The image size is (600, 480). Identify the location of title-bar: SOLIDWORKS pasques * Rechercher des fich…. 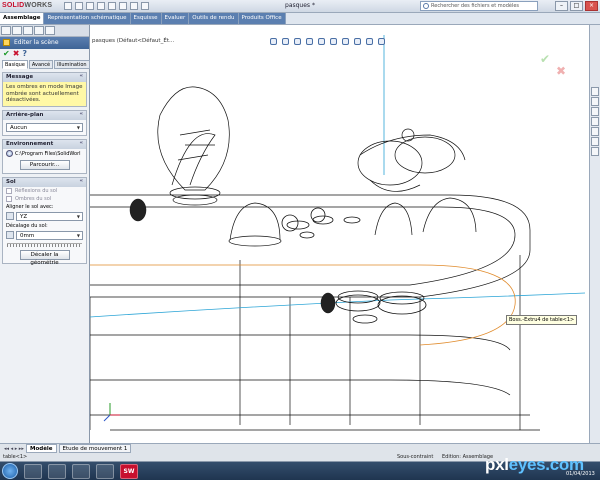
(300, 6).